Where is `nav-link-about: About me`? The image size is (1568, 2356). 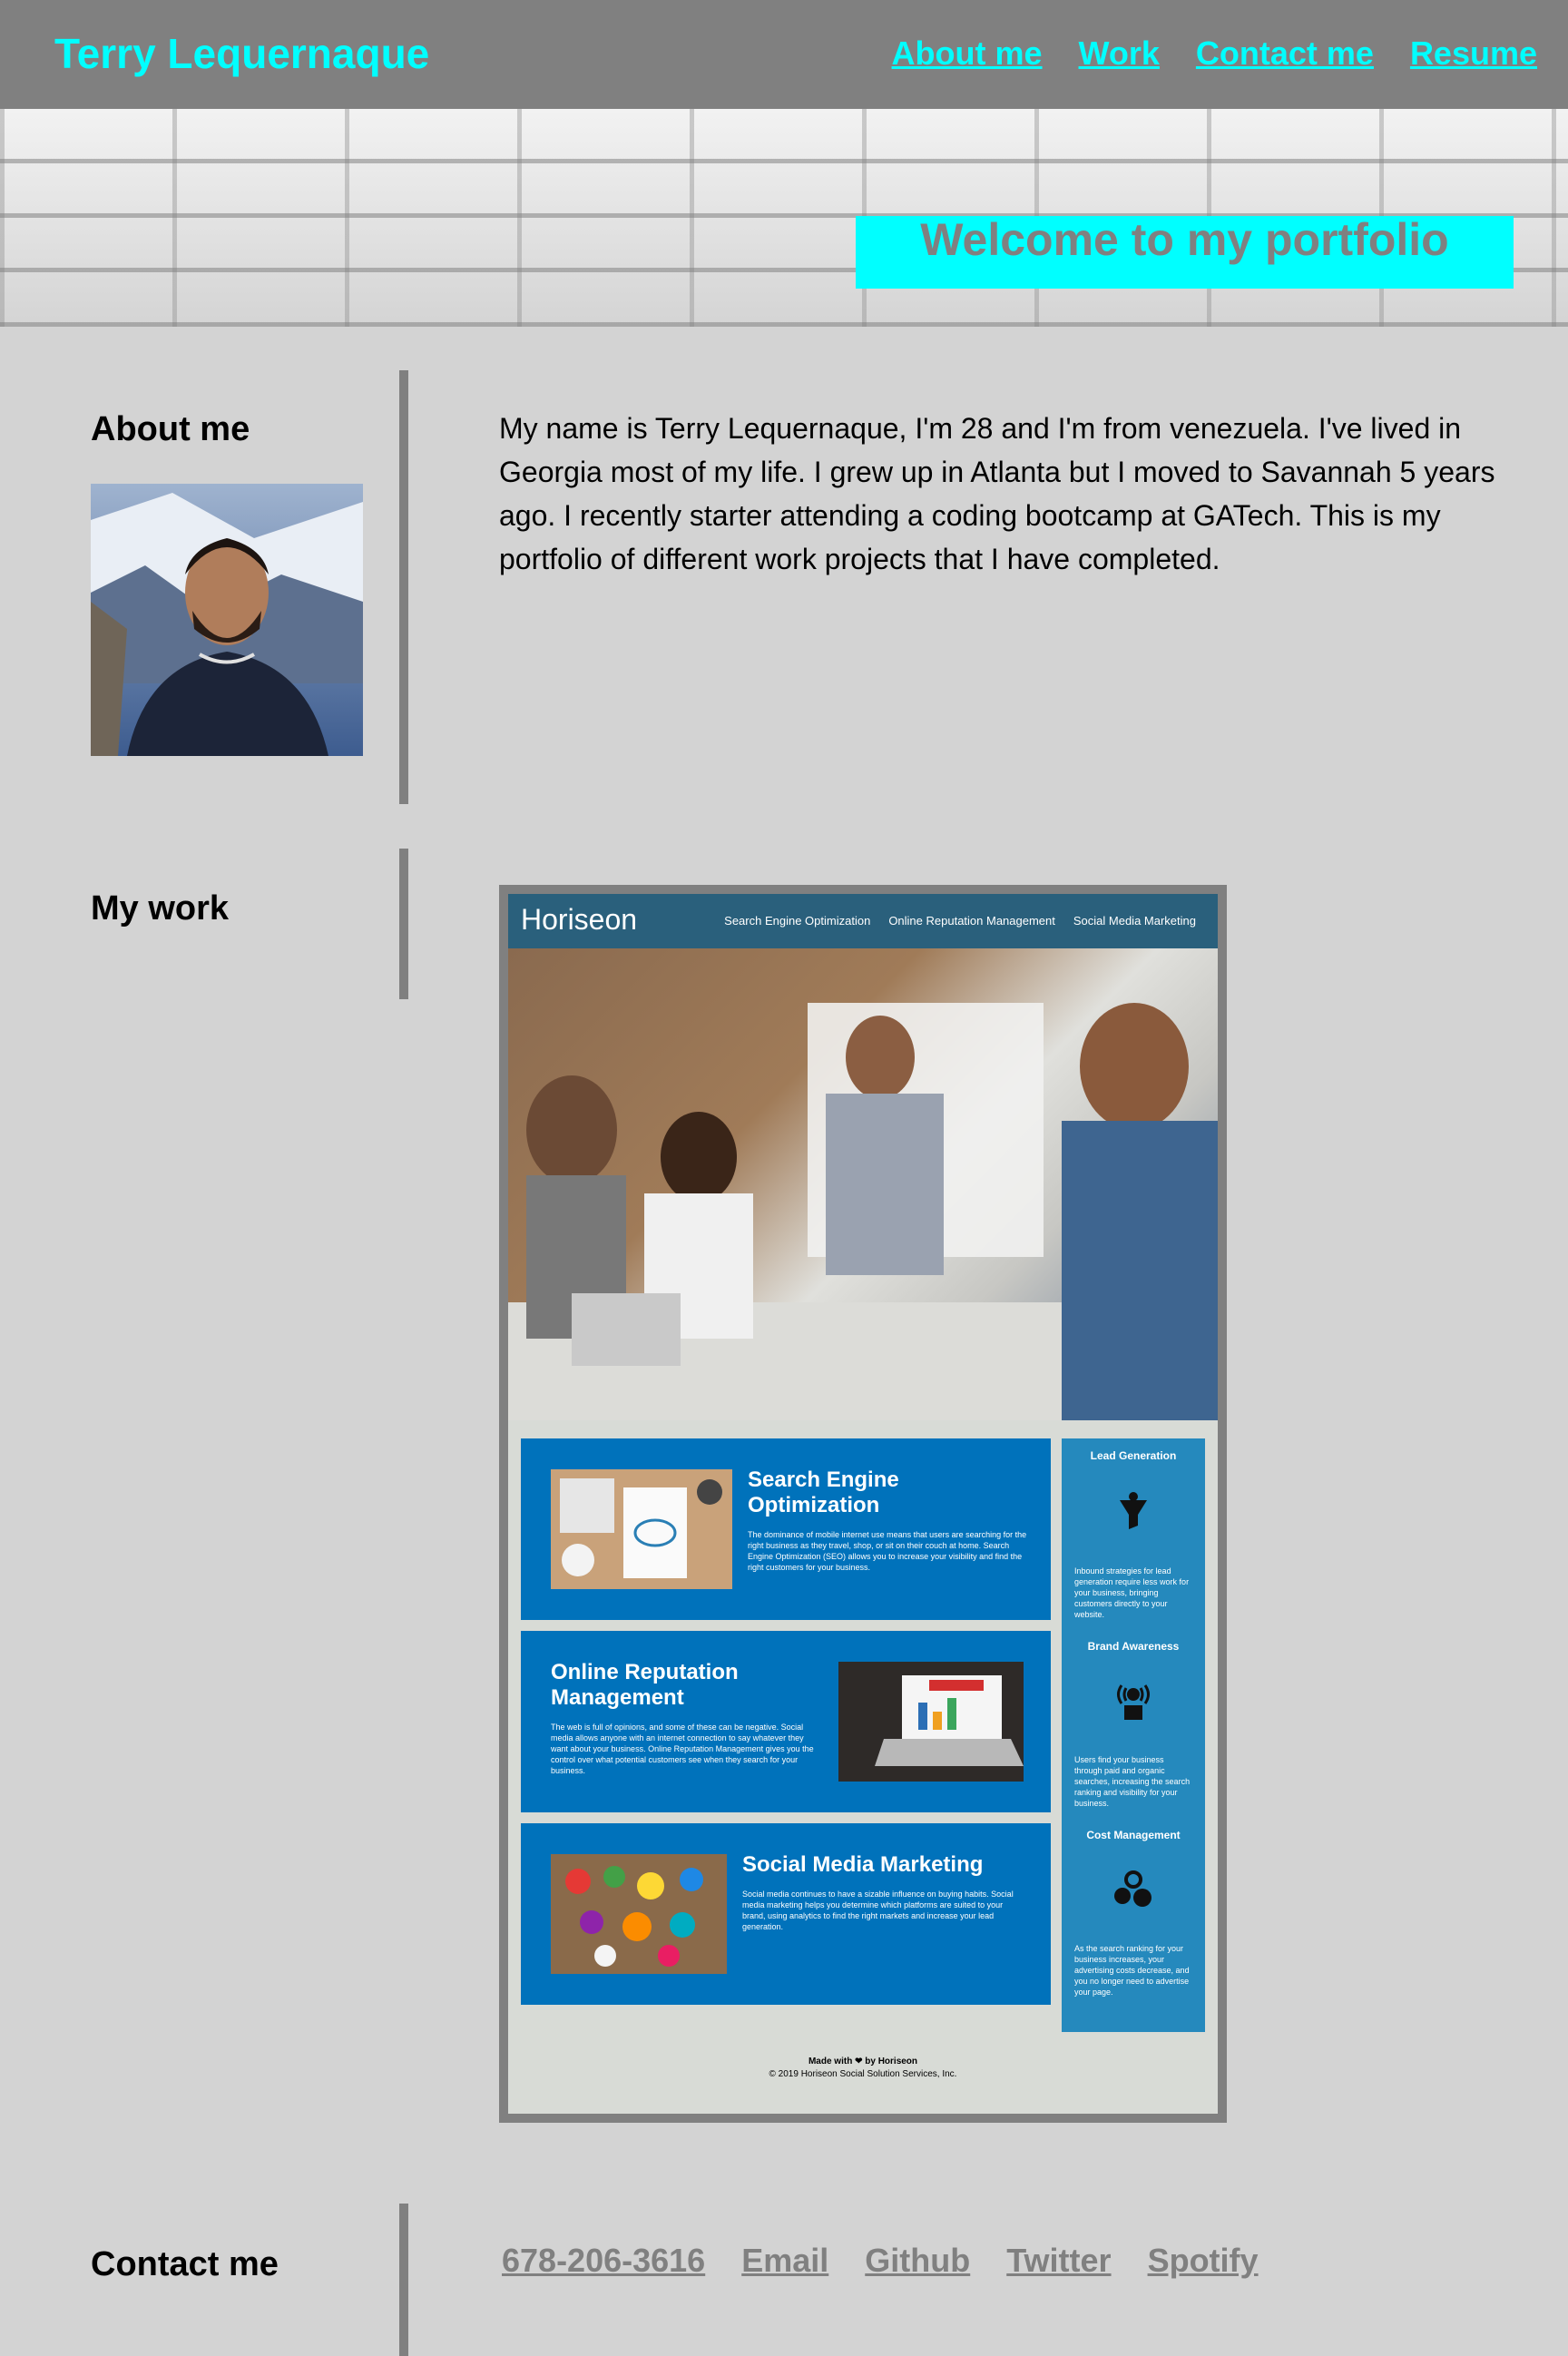 nav-link-about: About me is located at coordinates (967, 54).